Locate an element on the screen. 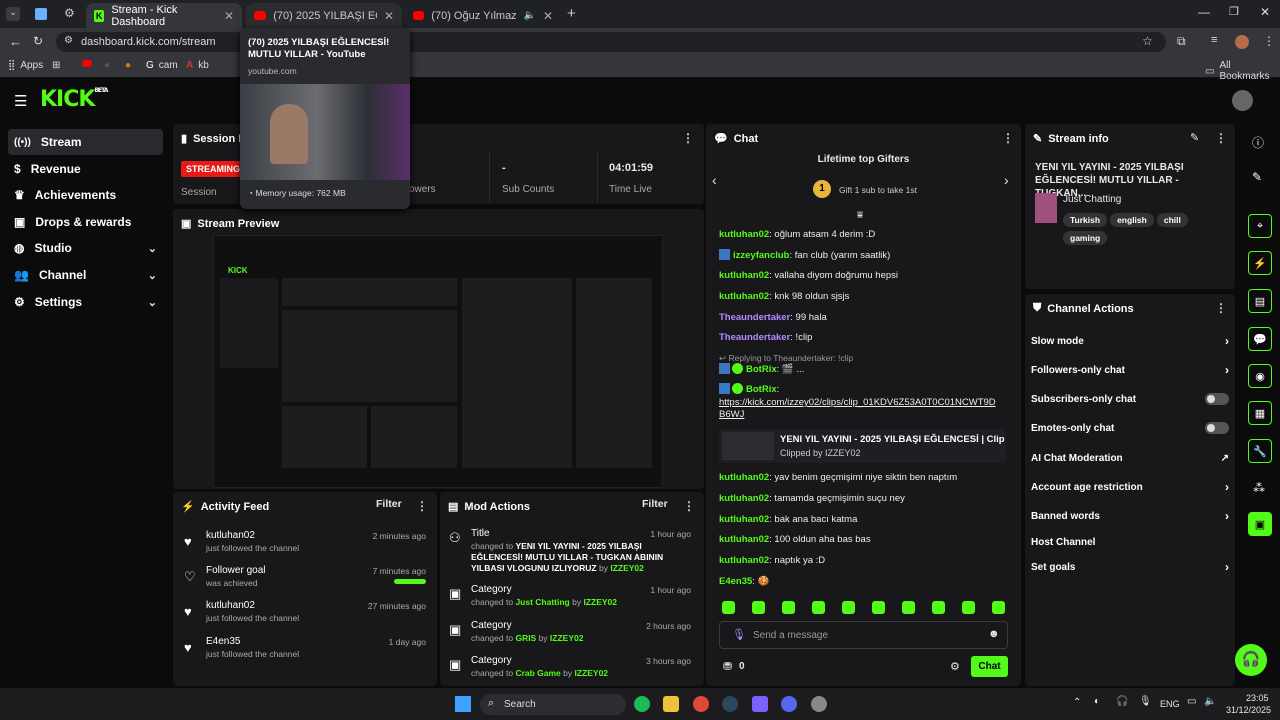 The height and width of the screenshot is (720, 1280). sidebar-item-revenue: $ Revenue is located at coordinates (85, 169).